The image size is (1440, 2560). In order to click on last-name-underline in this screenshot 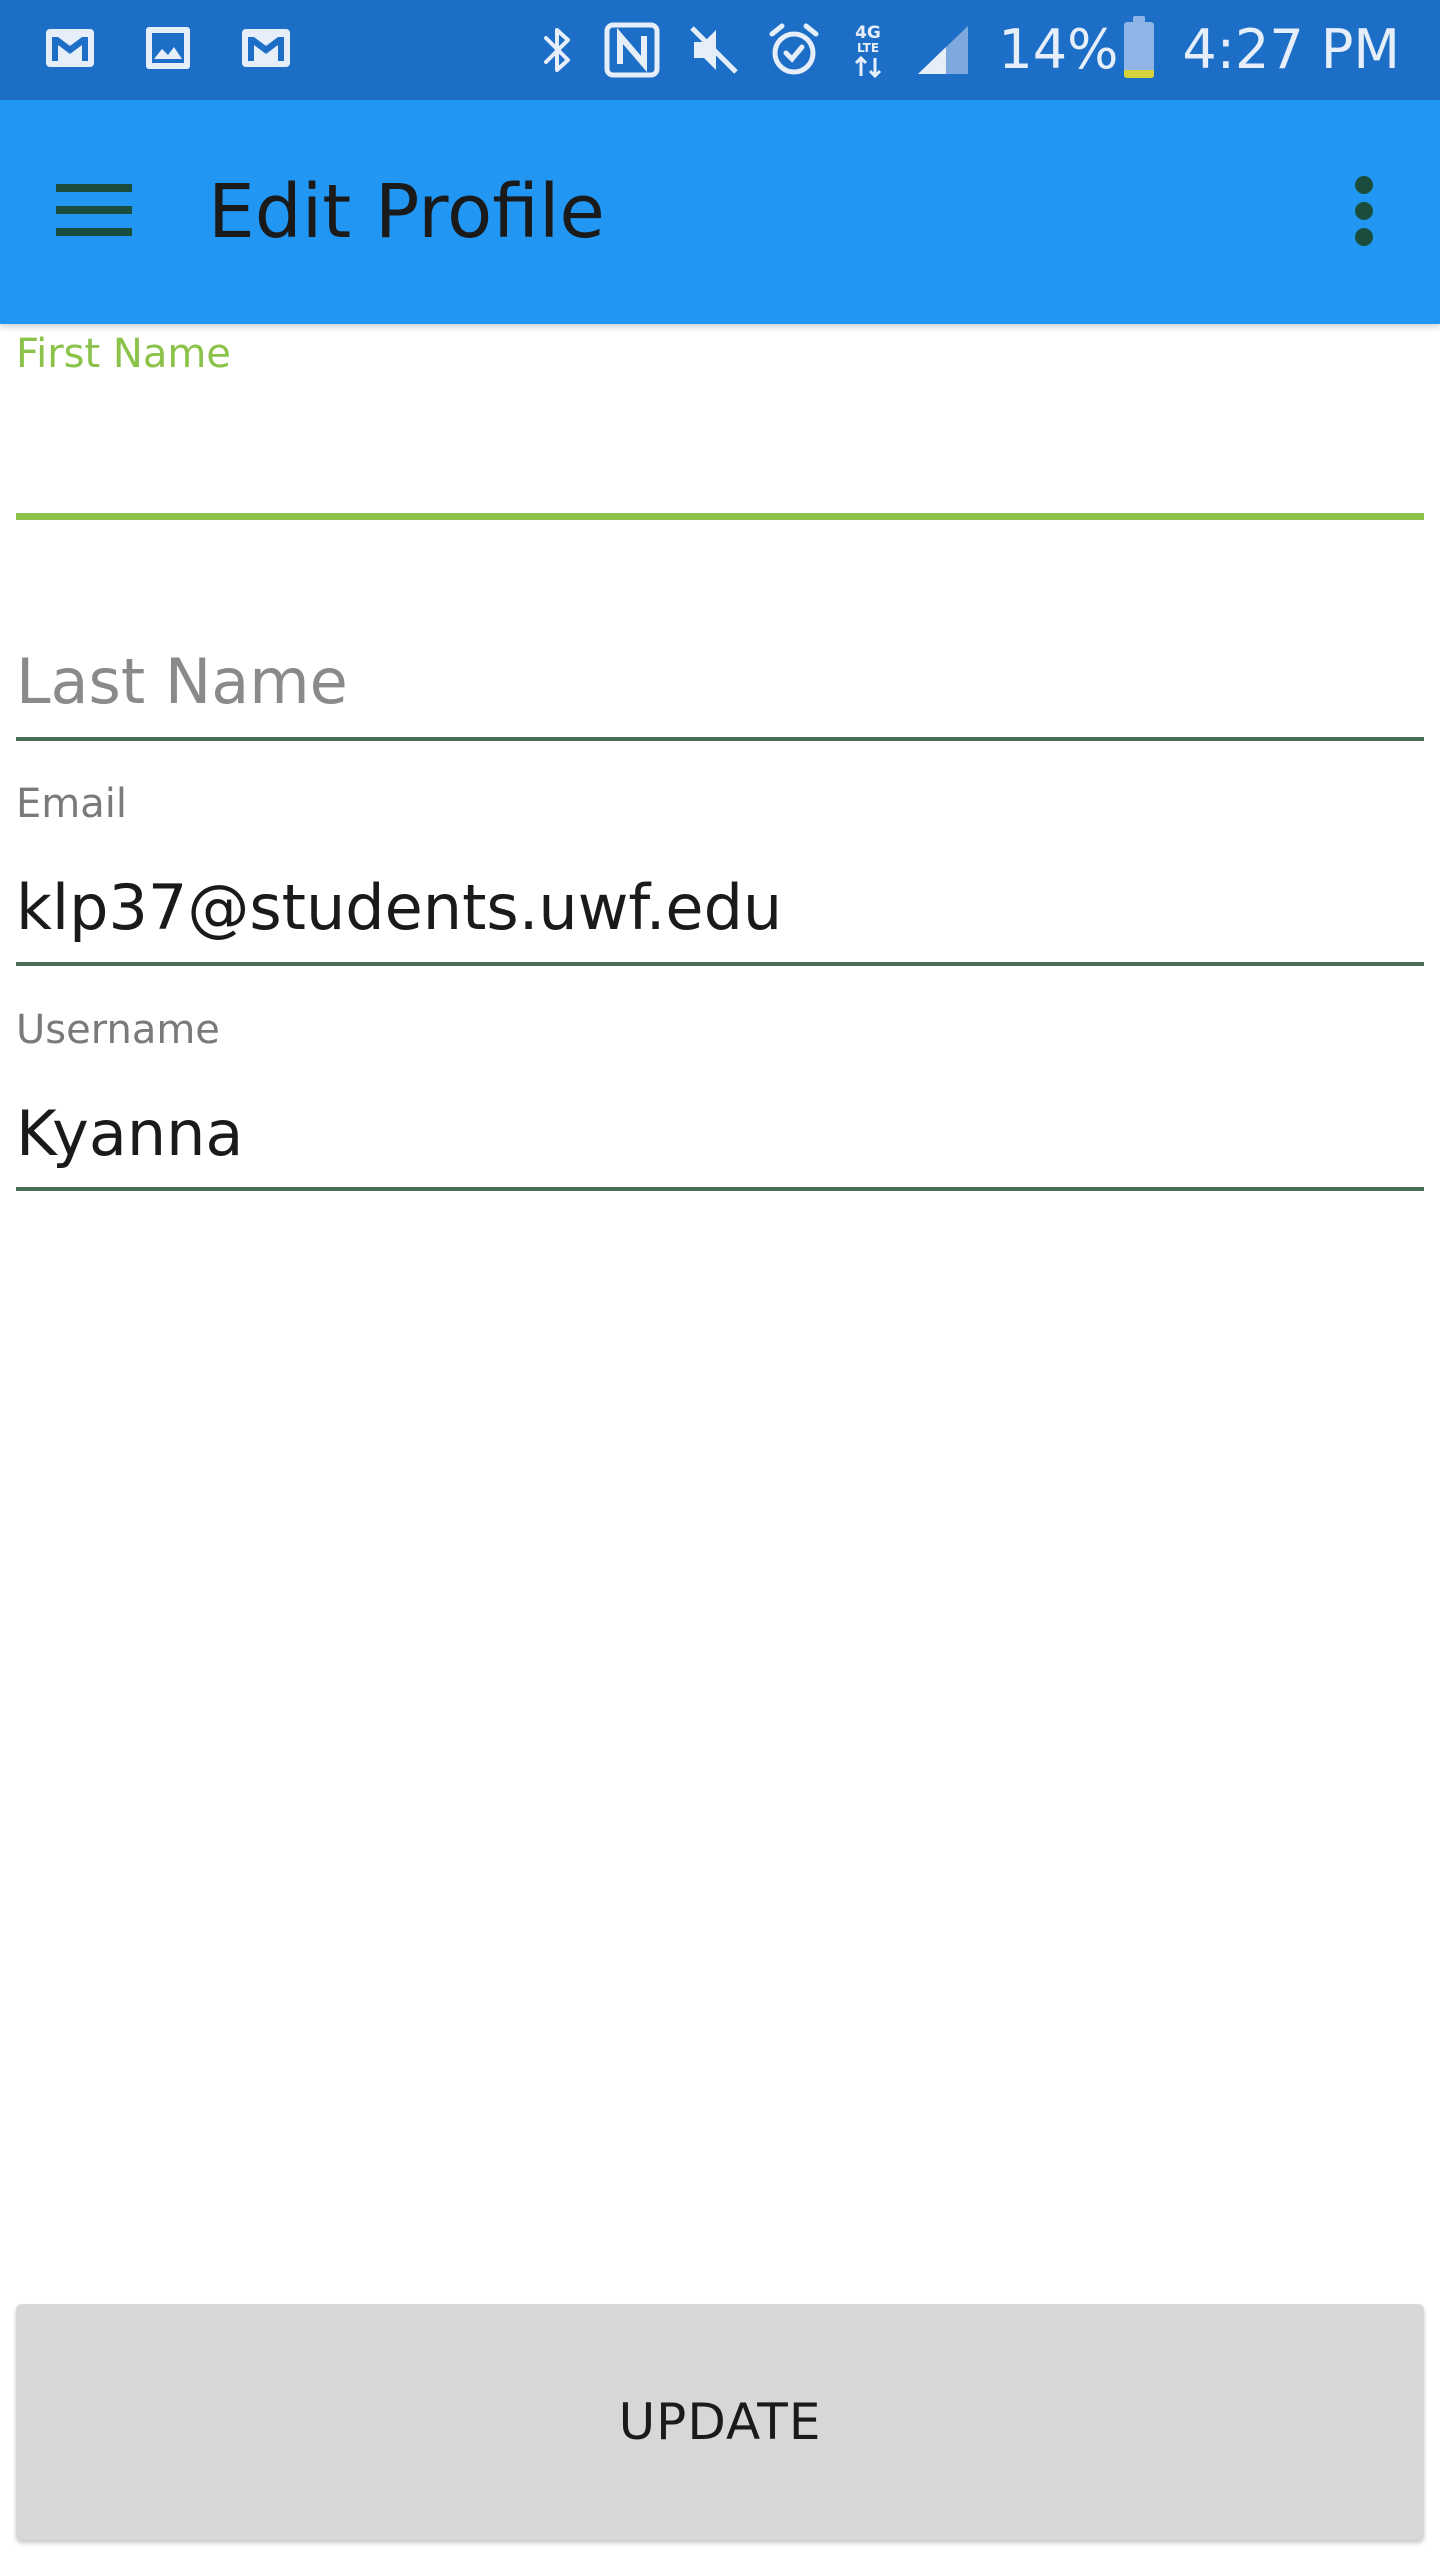, I will do `click(720, 739)`.